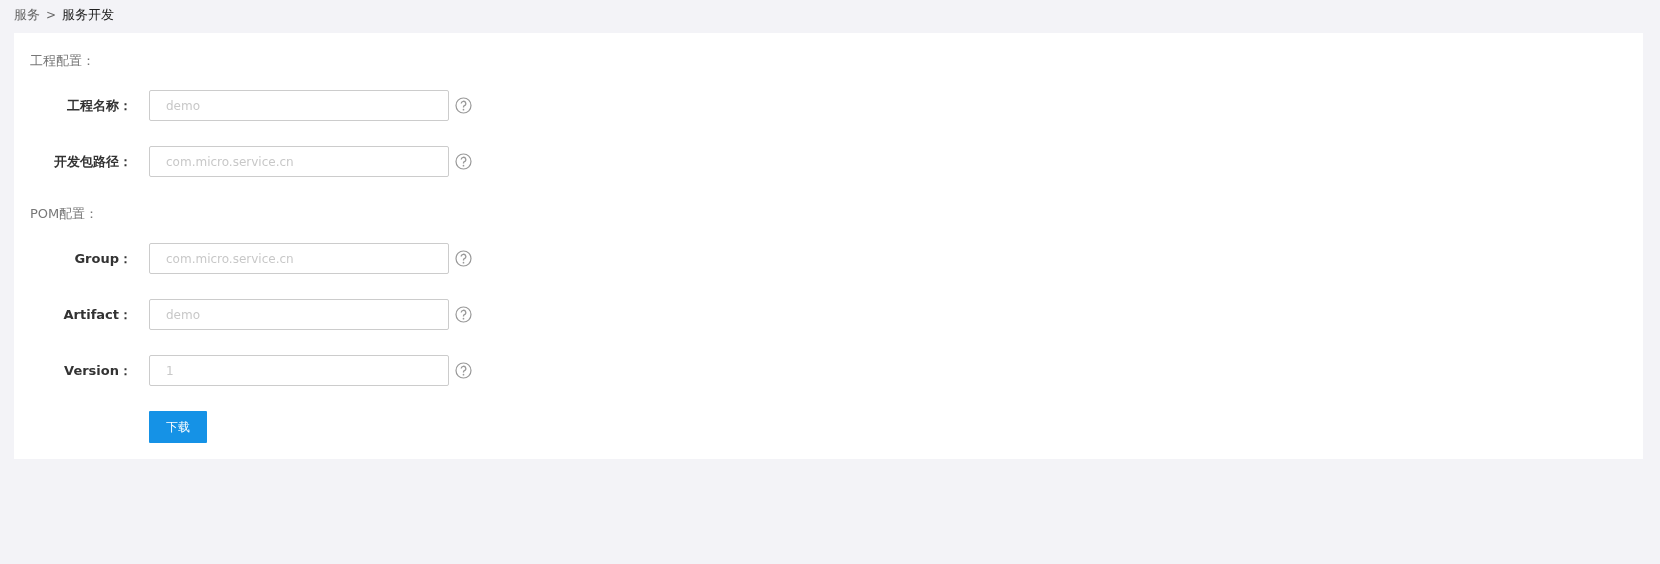 Image resolution: width=1660 pixels, height=564 pixels. I want to click on download-button: 下载, so click(178, 427).